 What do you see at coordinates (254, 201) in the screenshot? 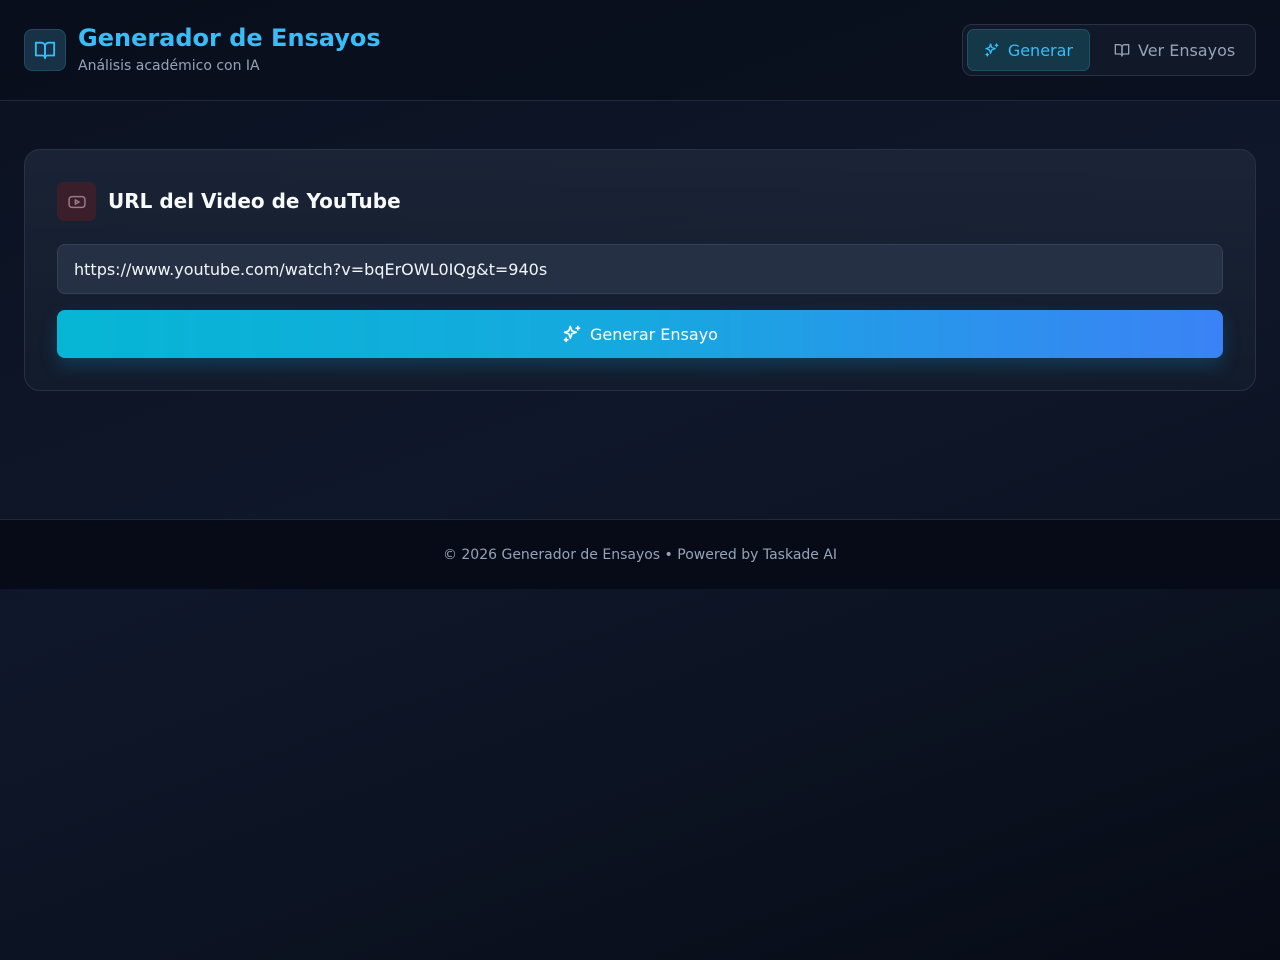
I see `card-title: URL del Video de YouTube` at bounding box center [254, 201].